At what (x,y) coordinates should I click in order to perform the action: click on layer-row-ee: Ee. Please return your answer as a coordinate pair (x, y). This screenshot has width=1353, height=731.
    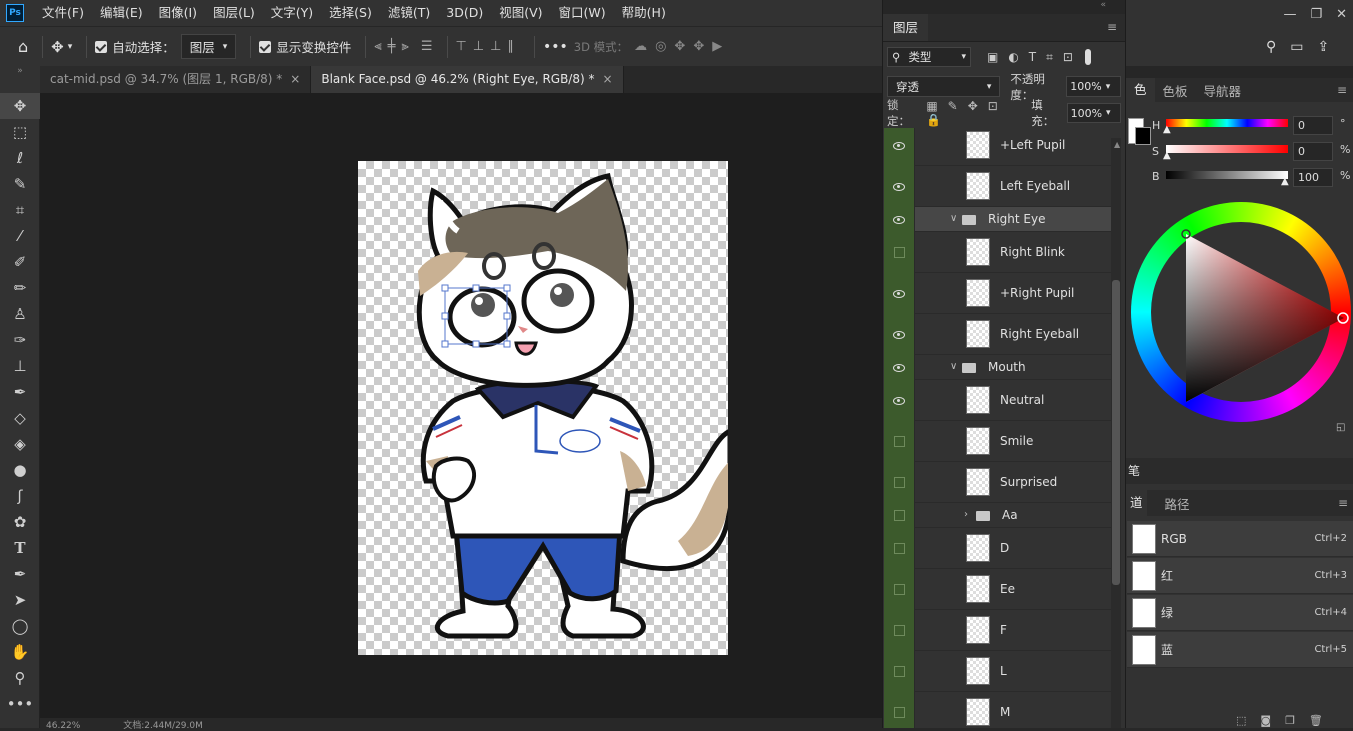
    Looking at the image, I should click on (997, 589).